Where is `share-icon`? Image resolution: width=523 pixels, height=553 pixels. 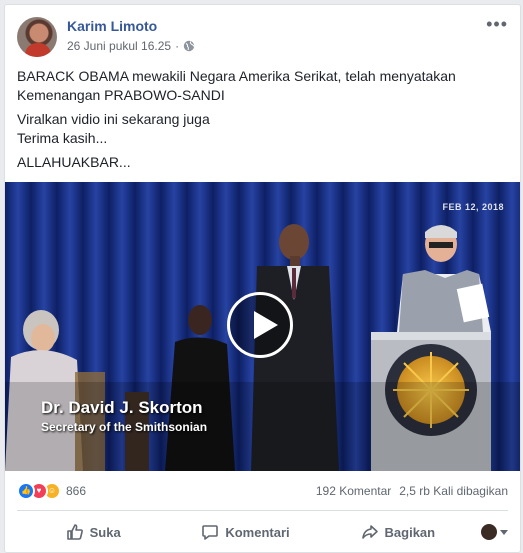
share-icon is located at coordinates (369, 532).